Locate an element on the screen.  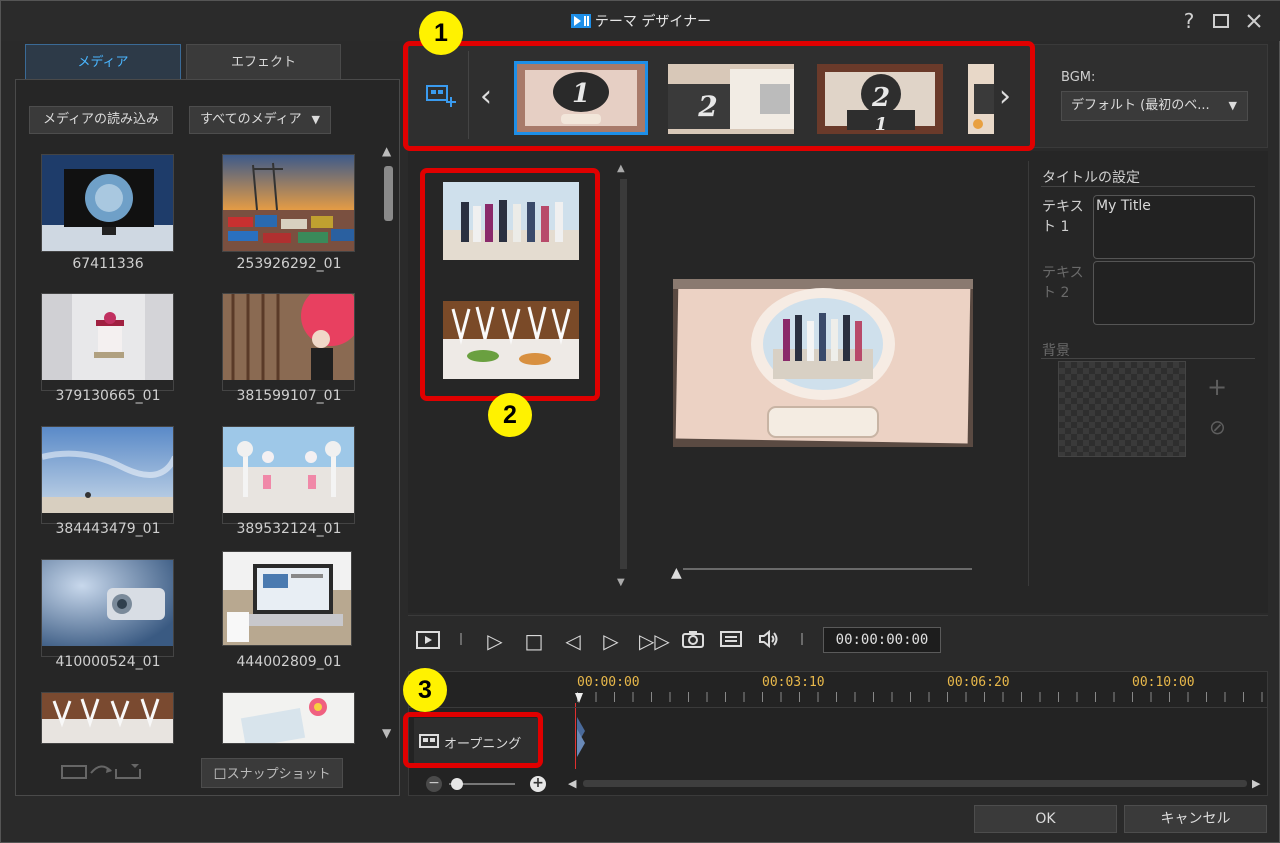
remove-background-icon: ⊘ is located at coordinates (1217, 427).